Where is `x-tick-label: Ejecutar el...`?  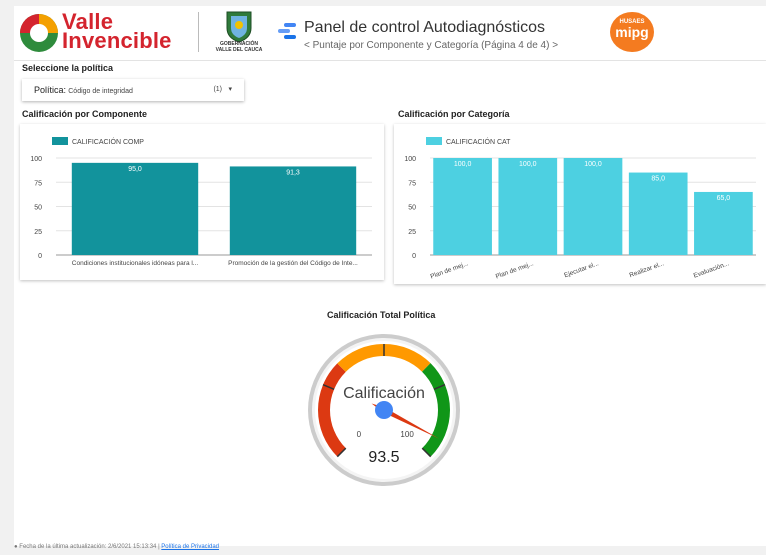
x-tick-label: Ejecutar el... is located at coordinates (581, 269).